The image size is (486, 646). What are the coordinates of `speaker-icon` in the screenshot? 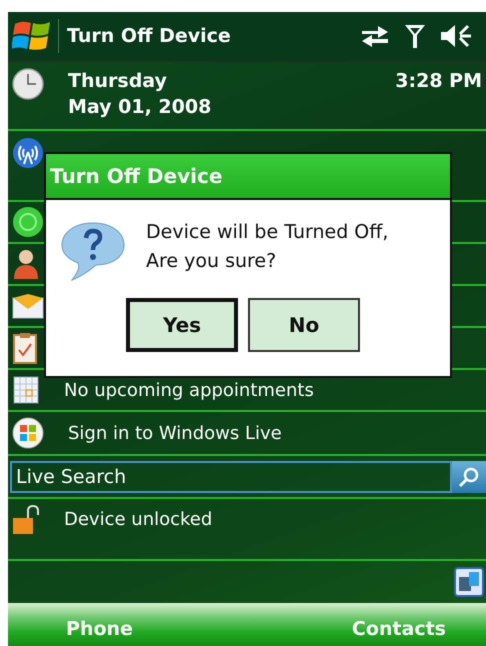 It's located at (456, 36).